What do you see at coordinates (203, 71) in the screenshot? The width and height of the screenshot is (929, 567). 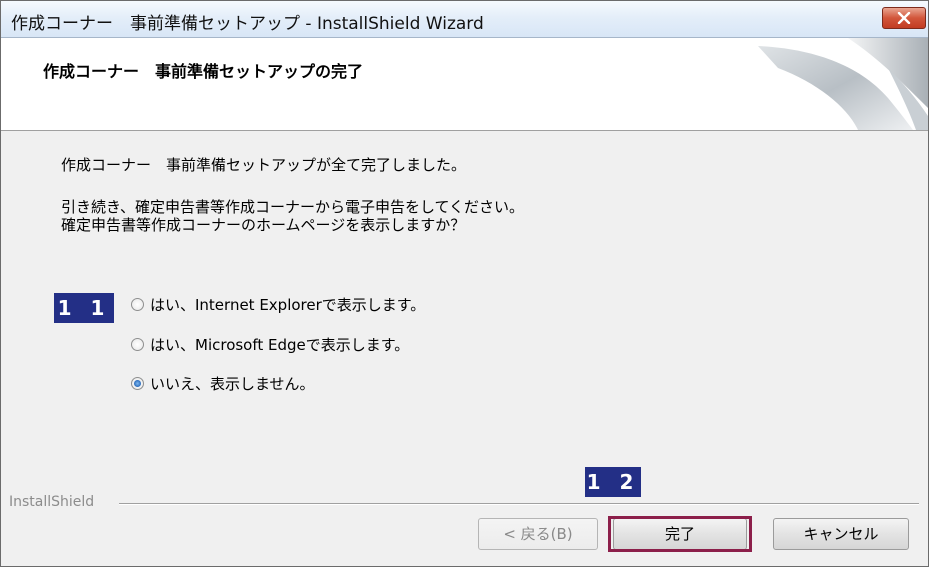 I see `header-title: 作成コーナー 事前準備セットアップの完了` at bounding box center [203, 71].